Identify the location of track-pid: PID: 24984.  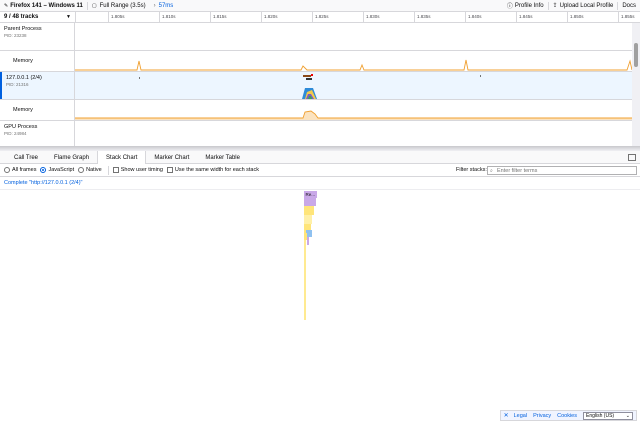
(15, 133).